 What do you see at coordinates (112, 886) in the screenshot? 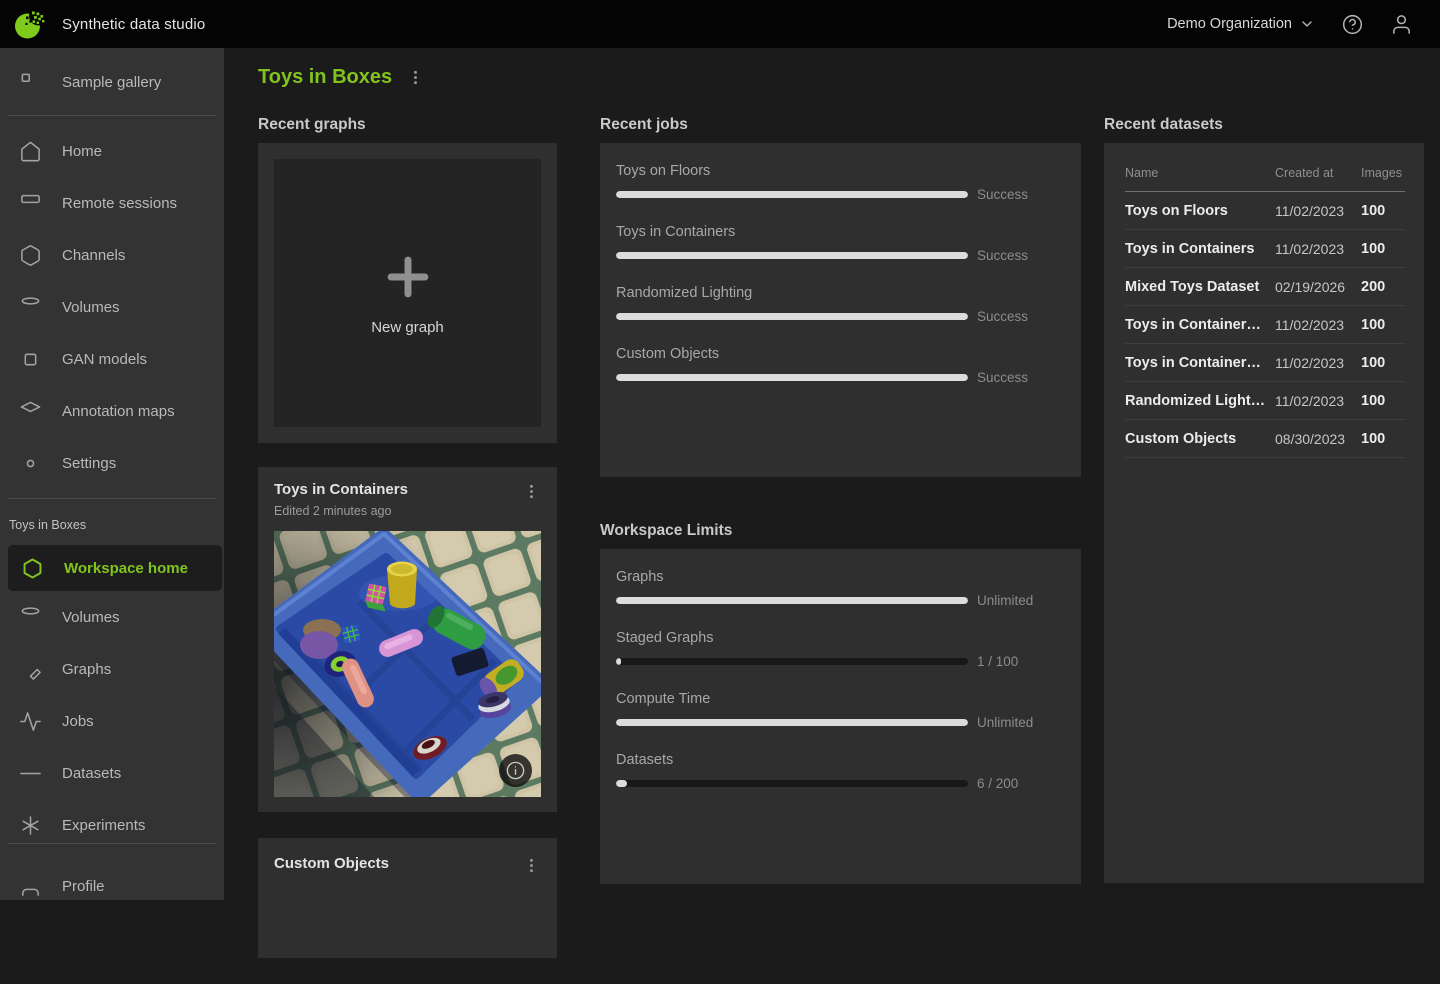
I see `sidebar-item-profile: Profile` at bounding box center [112, 886].